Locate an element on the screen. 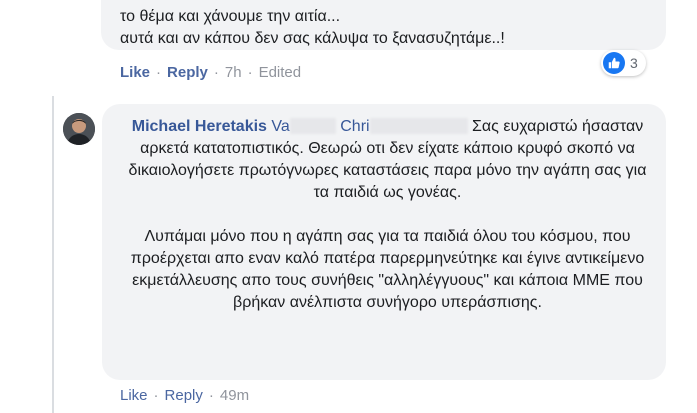  comment-author: Michael Heretakis is located at coordinates (199, 126).